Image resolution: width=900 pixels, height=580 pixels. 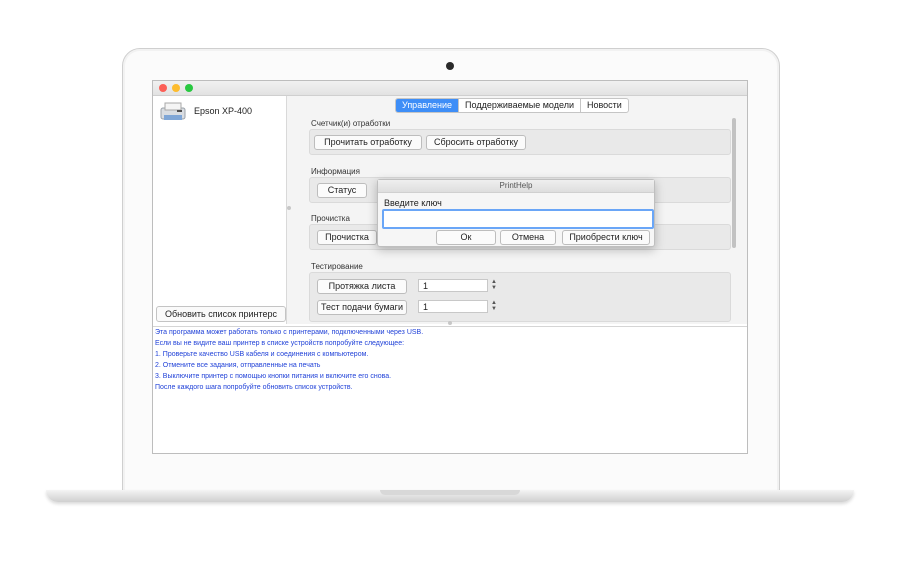 What do you see at coordinates (428, 105) in the screenshot?
I see `tab-management: Управление` at bounding box center [428, 105].